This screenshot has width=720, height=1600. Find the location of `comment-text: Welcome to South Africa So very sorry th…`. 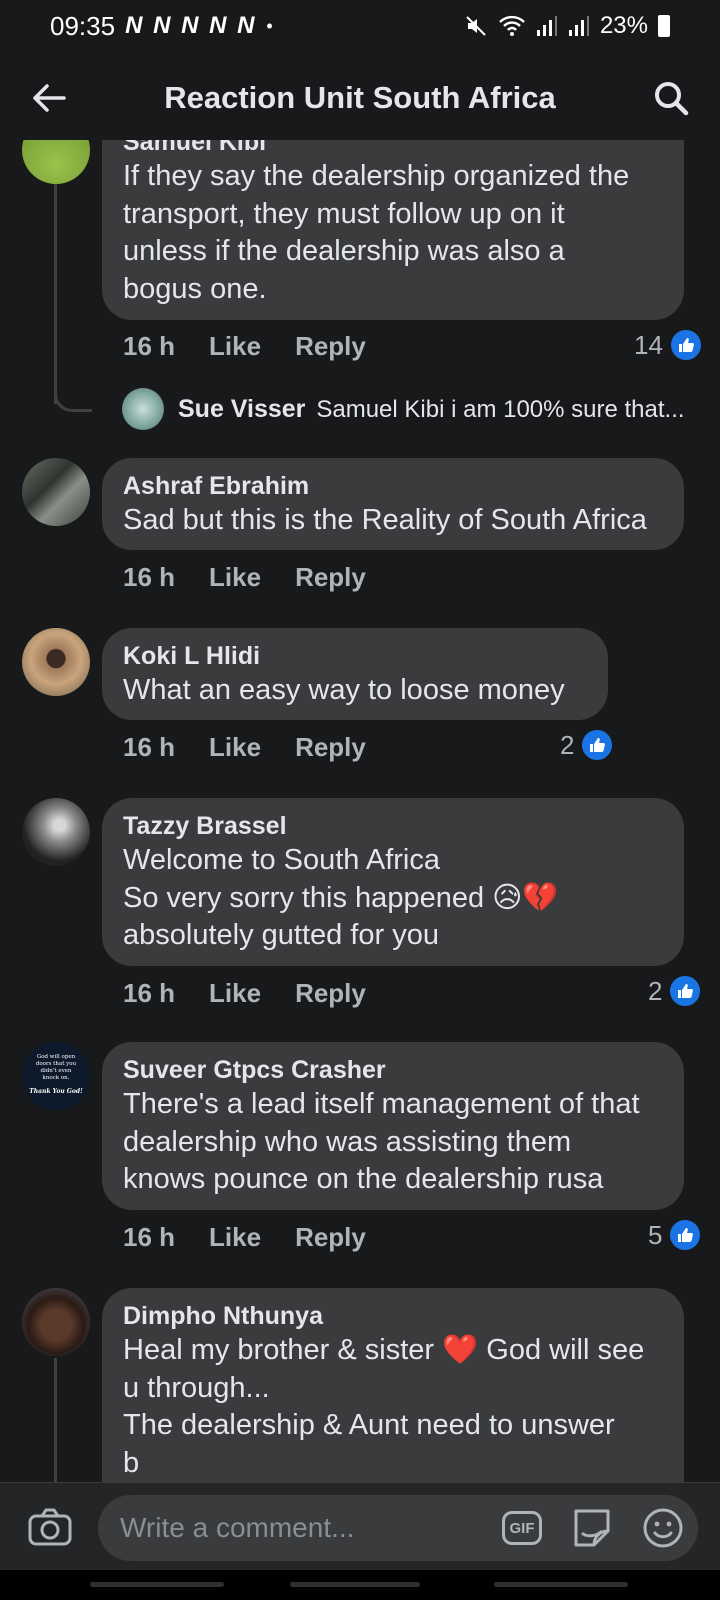

comment-text: Welcome to South Africa So very sorry th… is located at coordinates (341, 897).